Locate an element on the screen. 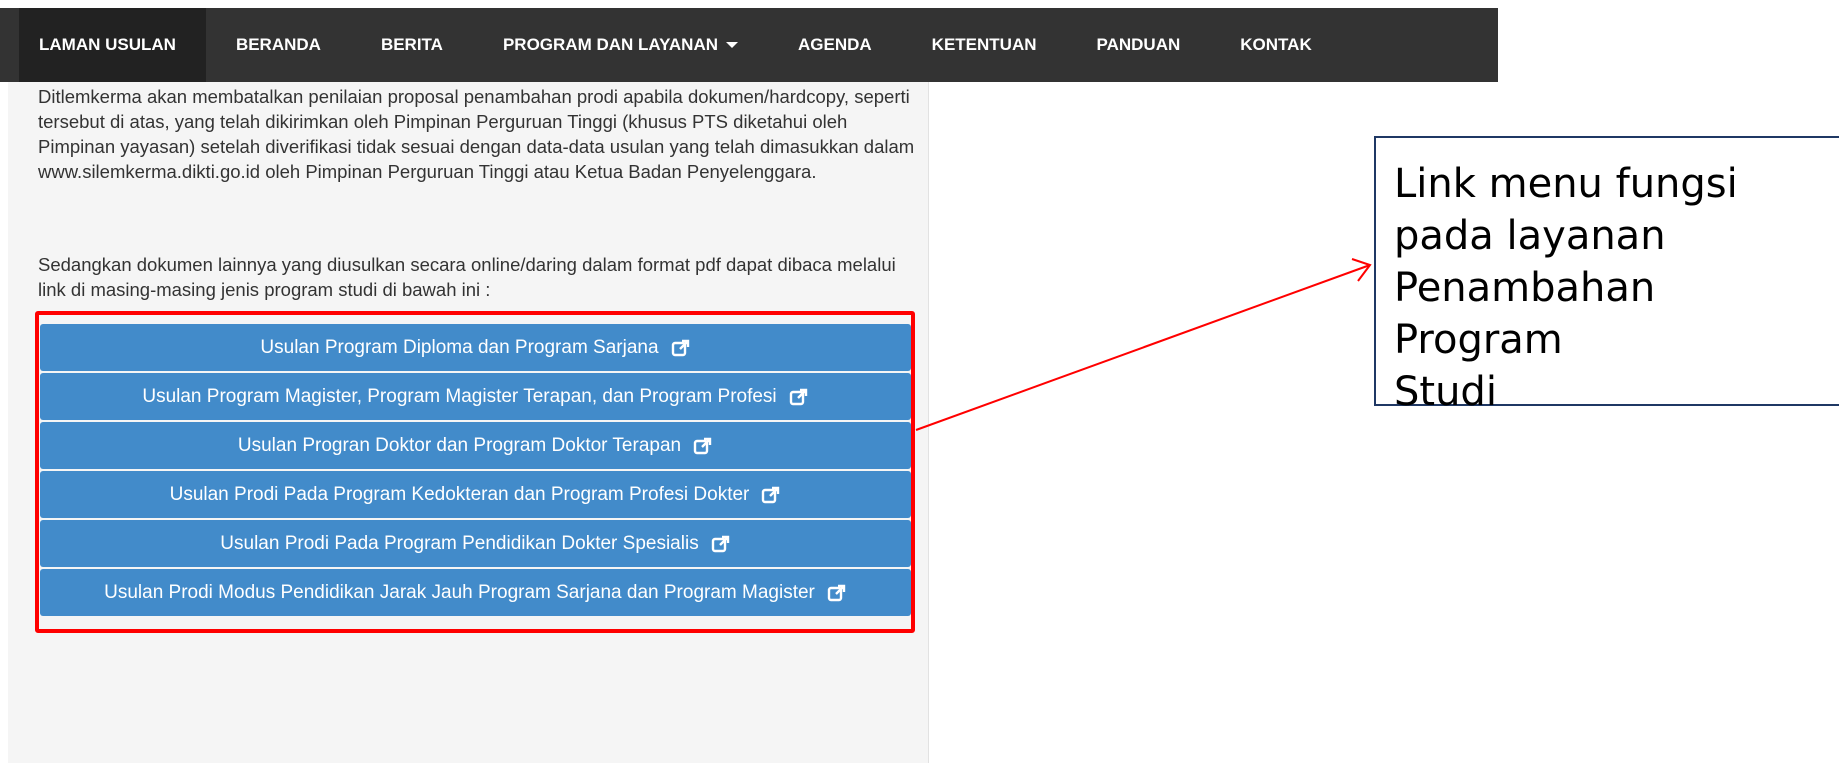 The image size is (1839, 763). nav-item-label: KETENTUAN is located at coordinates (984, 44).